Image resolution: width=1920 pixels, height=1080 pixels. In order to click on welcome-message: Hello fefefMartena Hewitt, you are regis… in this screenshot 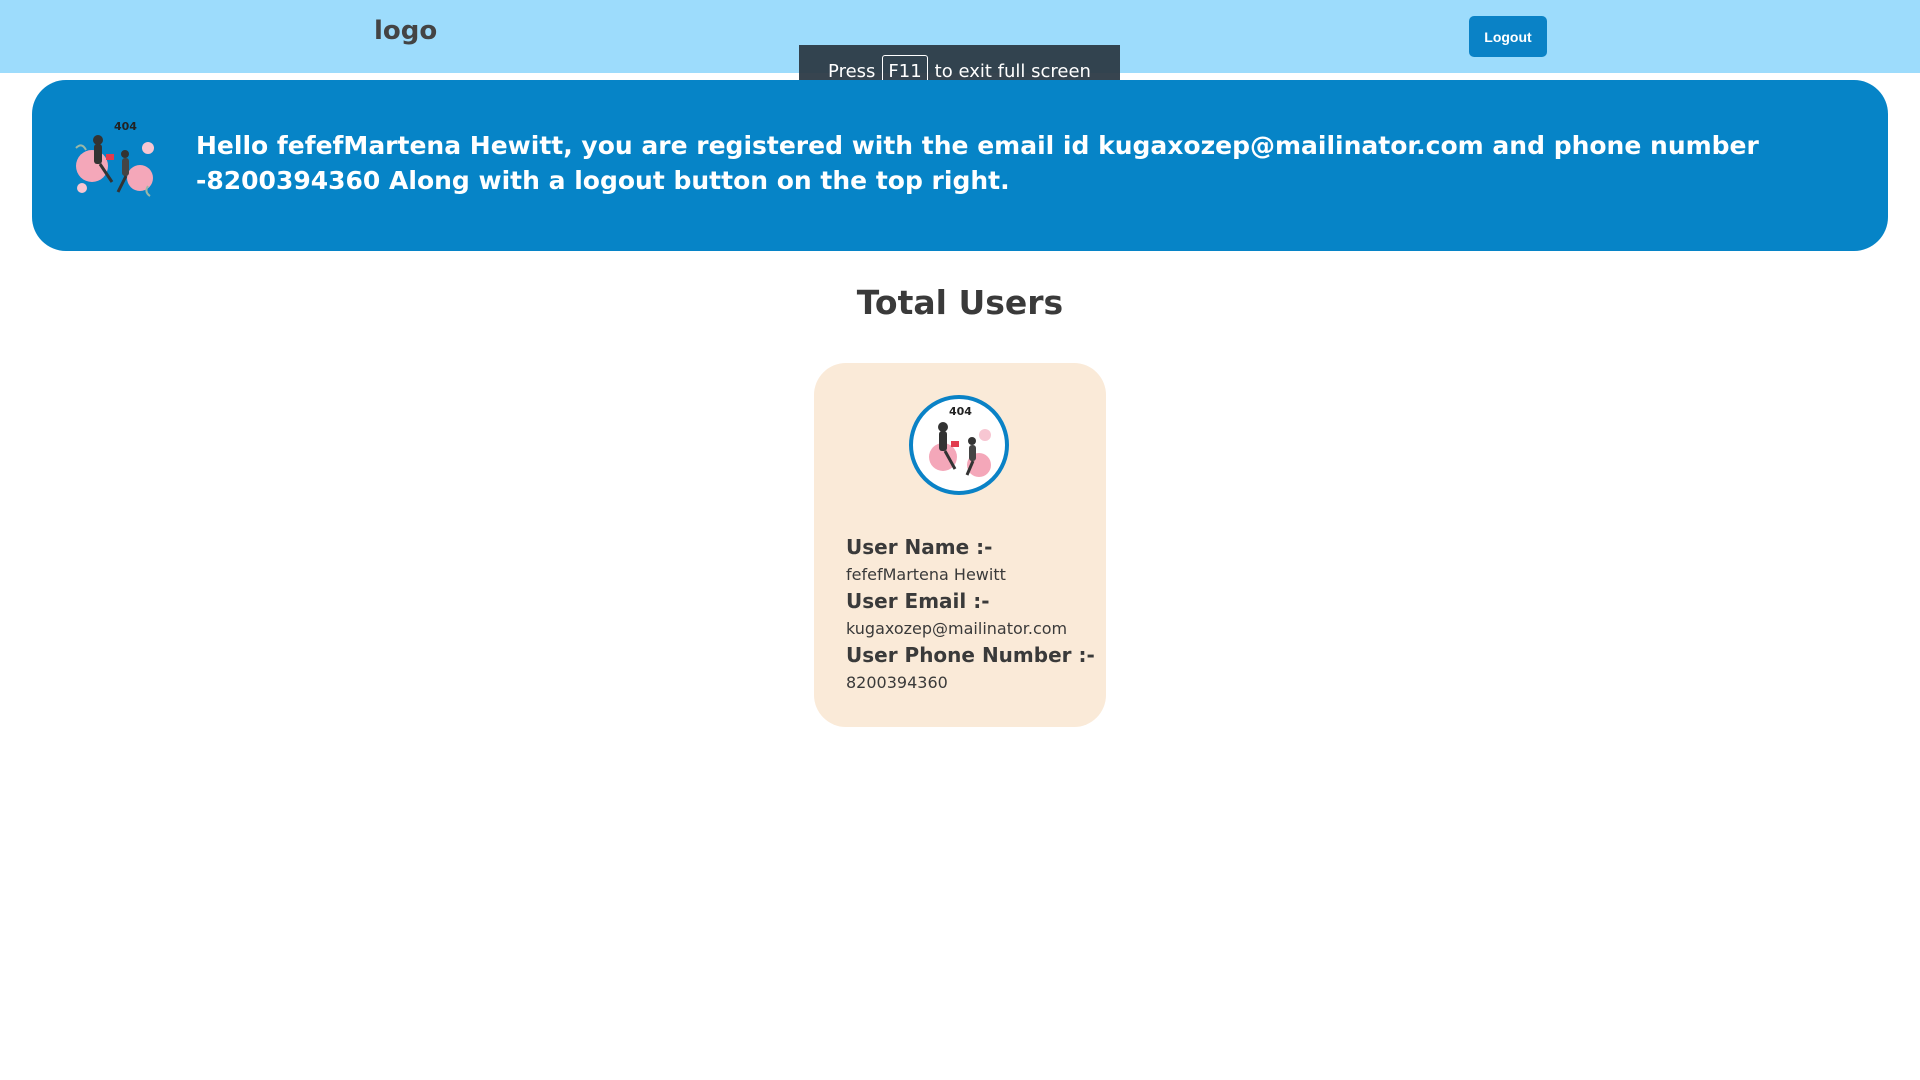, I will do `click(977, 163)`.